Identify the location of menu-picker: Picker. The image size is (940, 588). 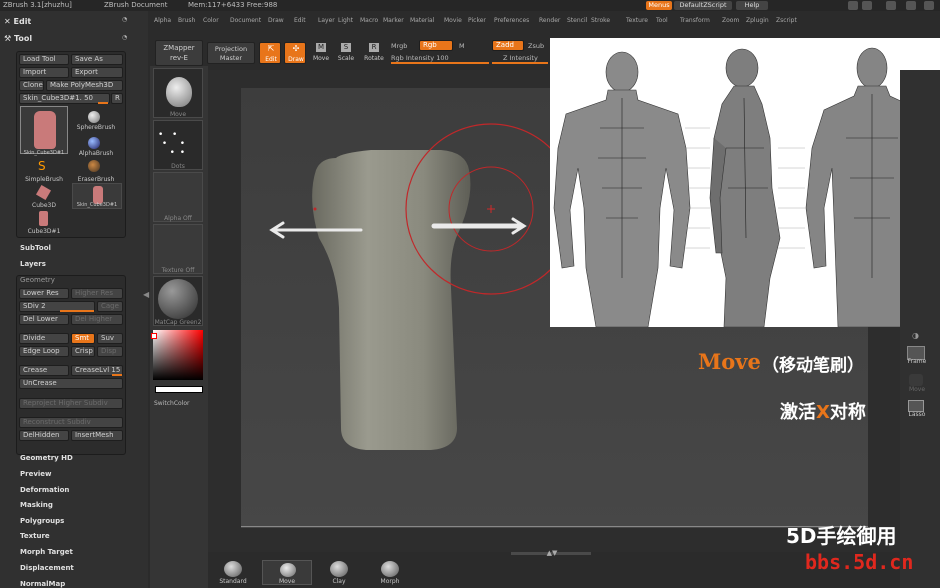
(477, 20).